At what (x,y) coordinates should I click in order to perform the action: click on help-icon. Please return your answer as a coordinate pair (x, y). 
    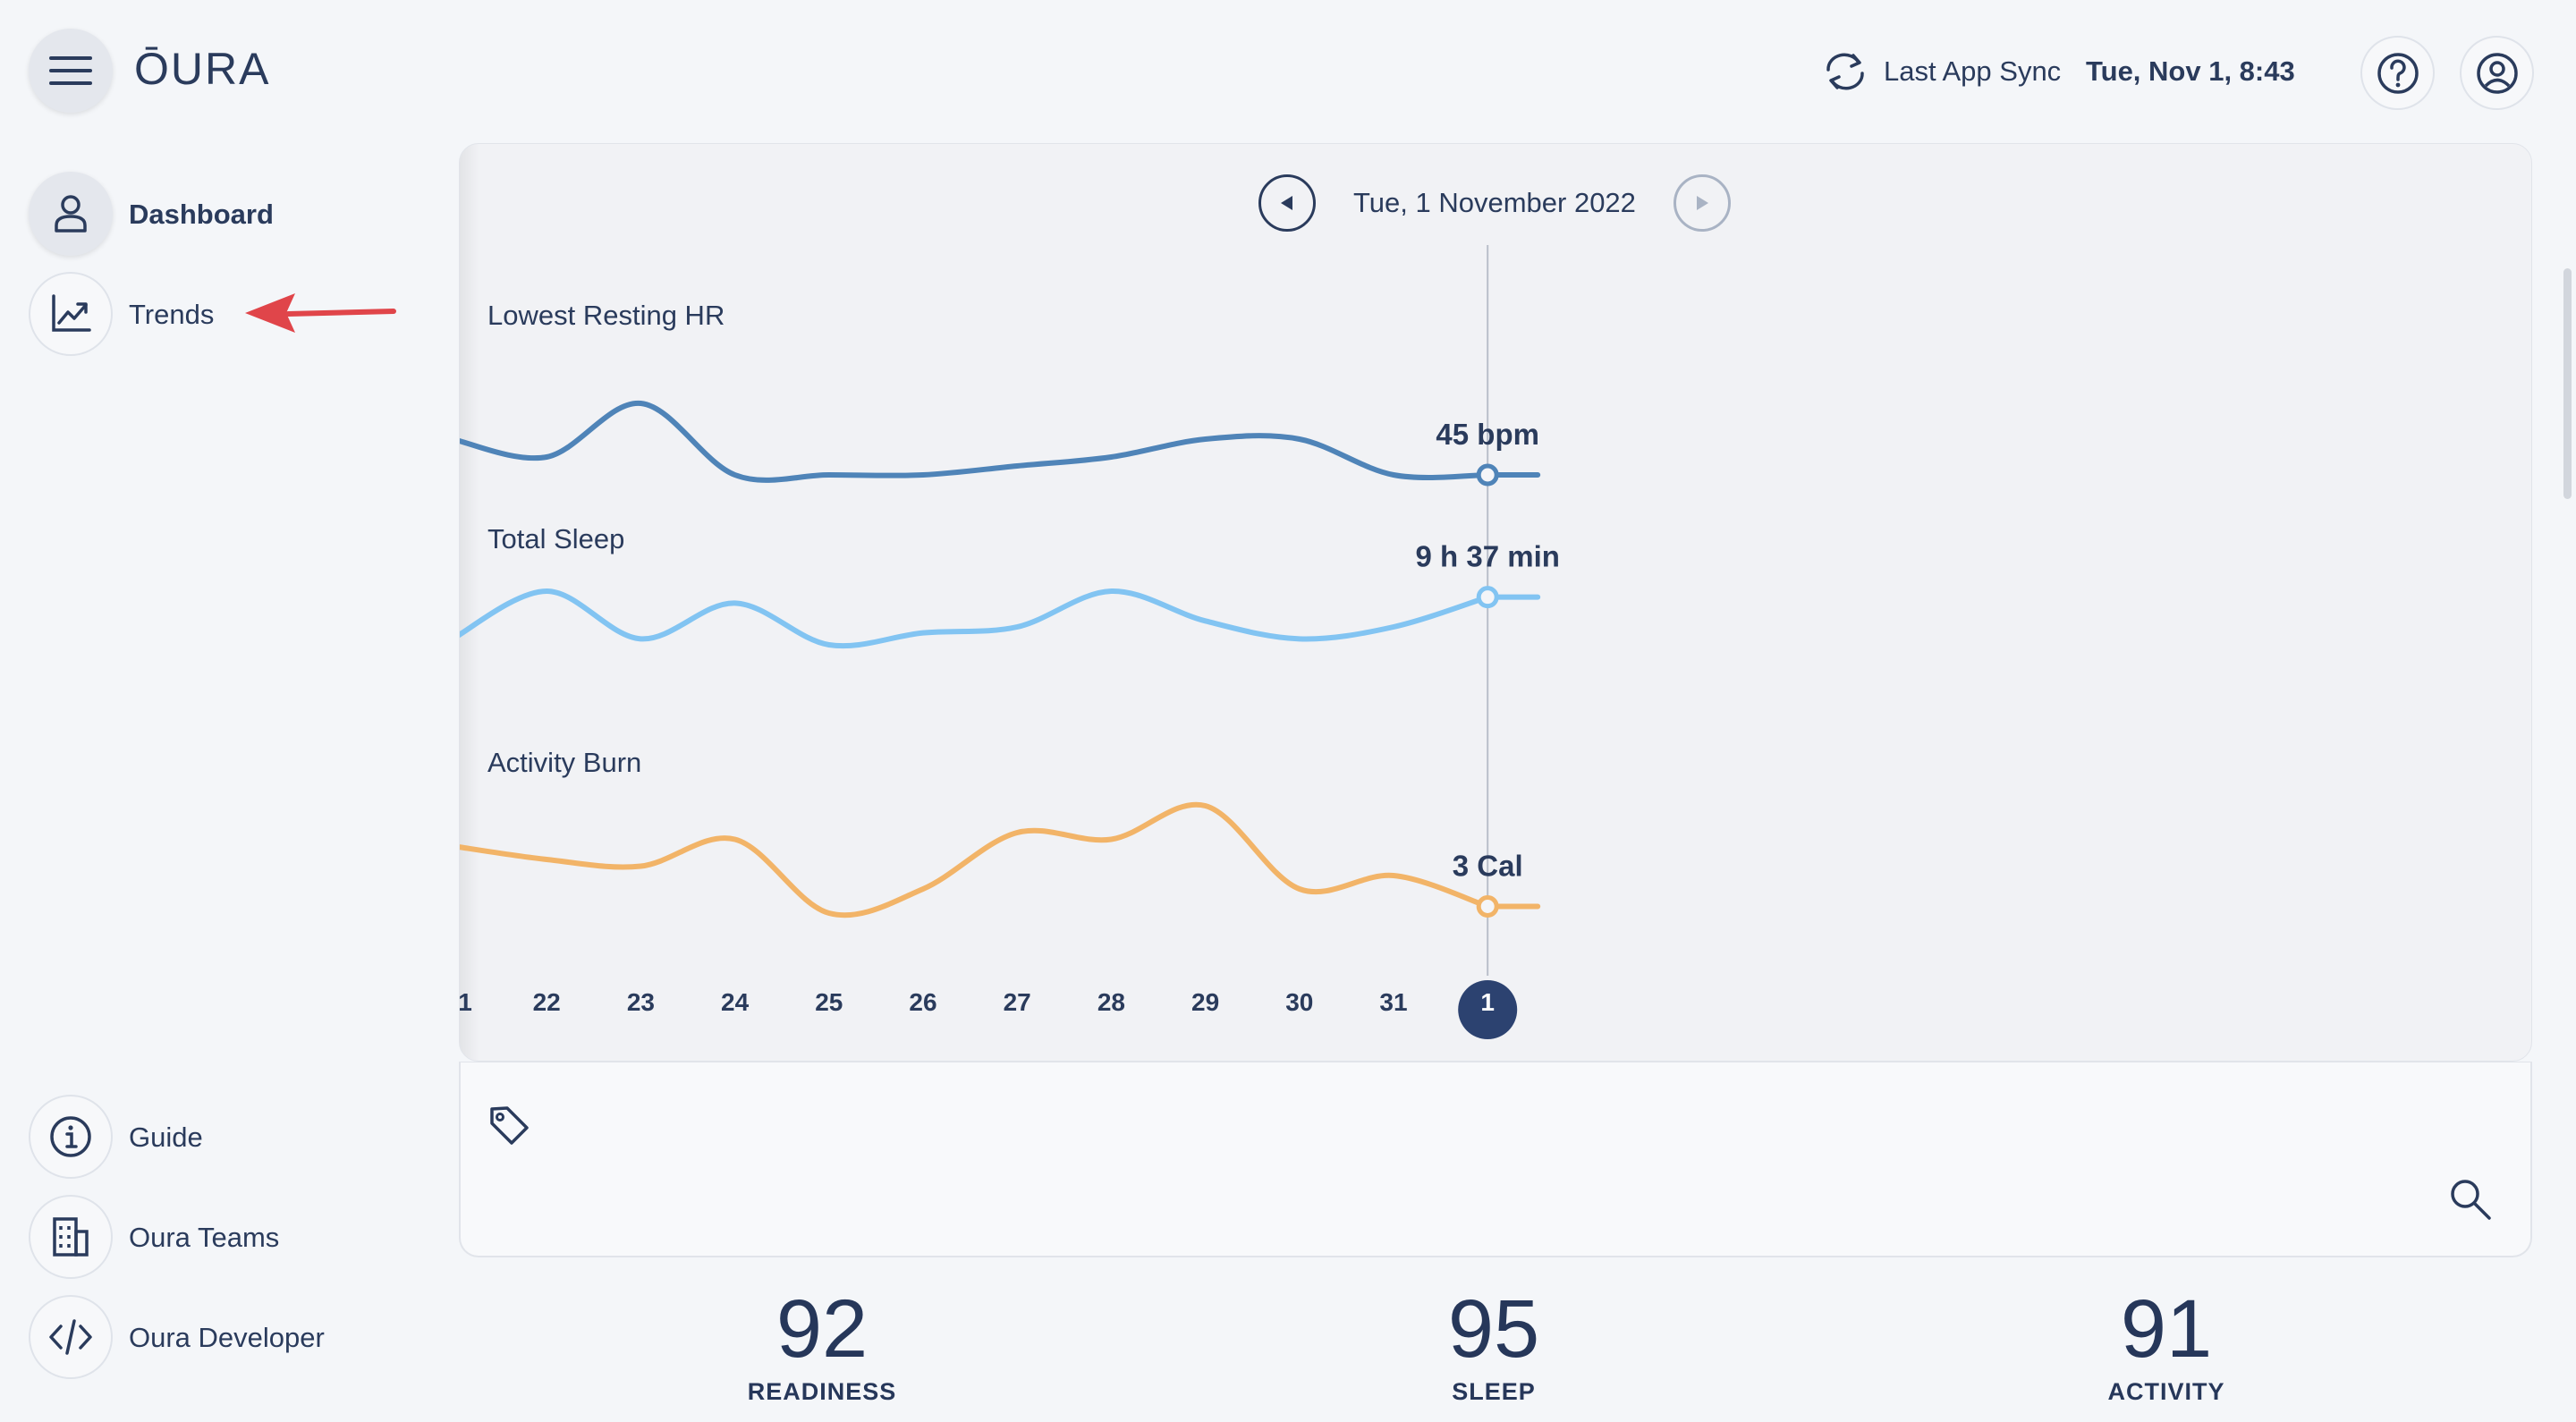
    Looking at the image, I should click on (2398, 73).